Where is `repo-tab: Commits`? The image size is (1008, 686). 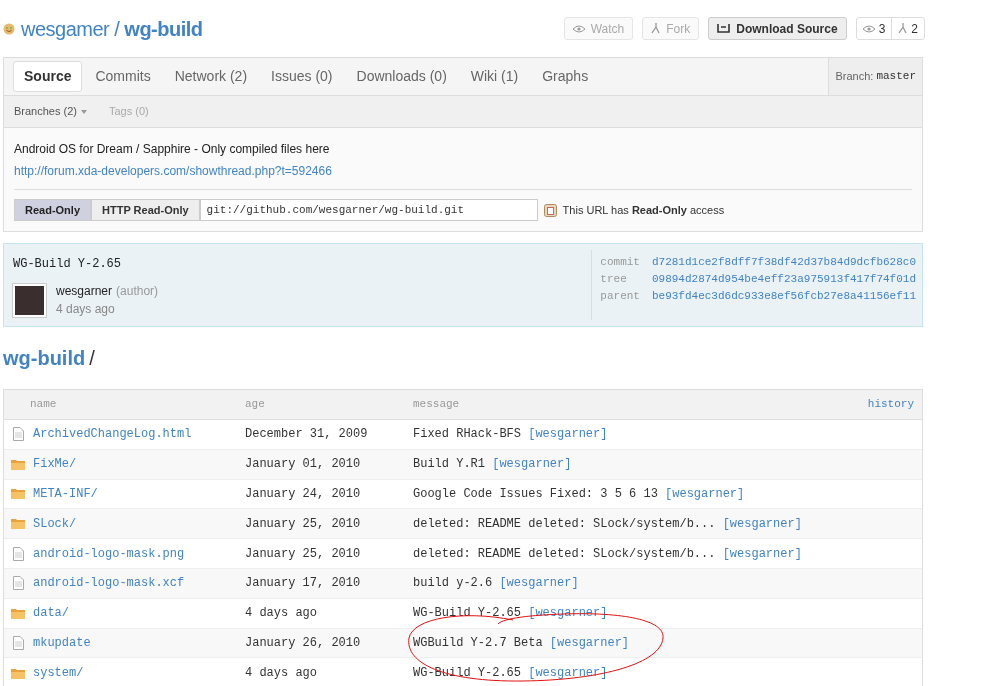
repo-tab: Commits is located at coordinates (123, 76).